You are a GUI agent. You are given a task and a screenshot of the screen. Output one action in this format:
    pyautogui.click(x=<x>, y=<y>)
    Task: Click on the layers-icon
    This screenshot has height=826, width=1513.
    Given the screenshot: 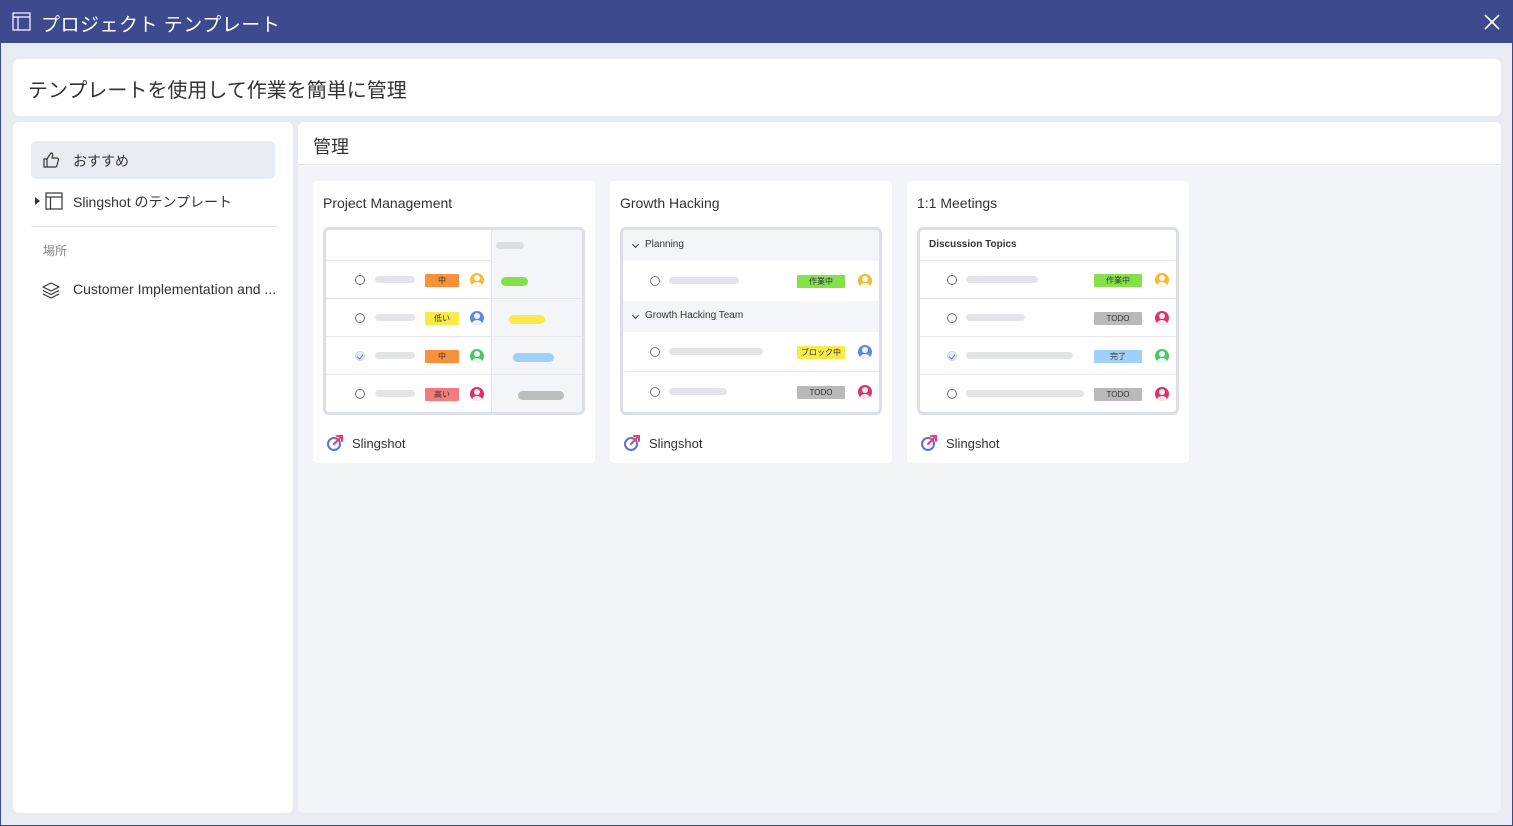 What is the action you would take?
    pyautogui.click(x=51, y=290)
    